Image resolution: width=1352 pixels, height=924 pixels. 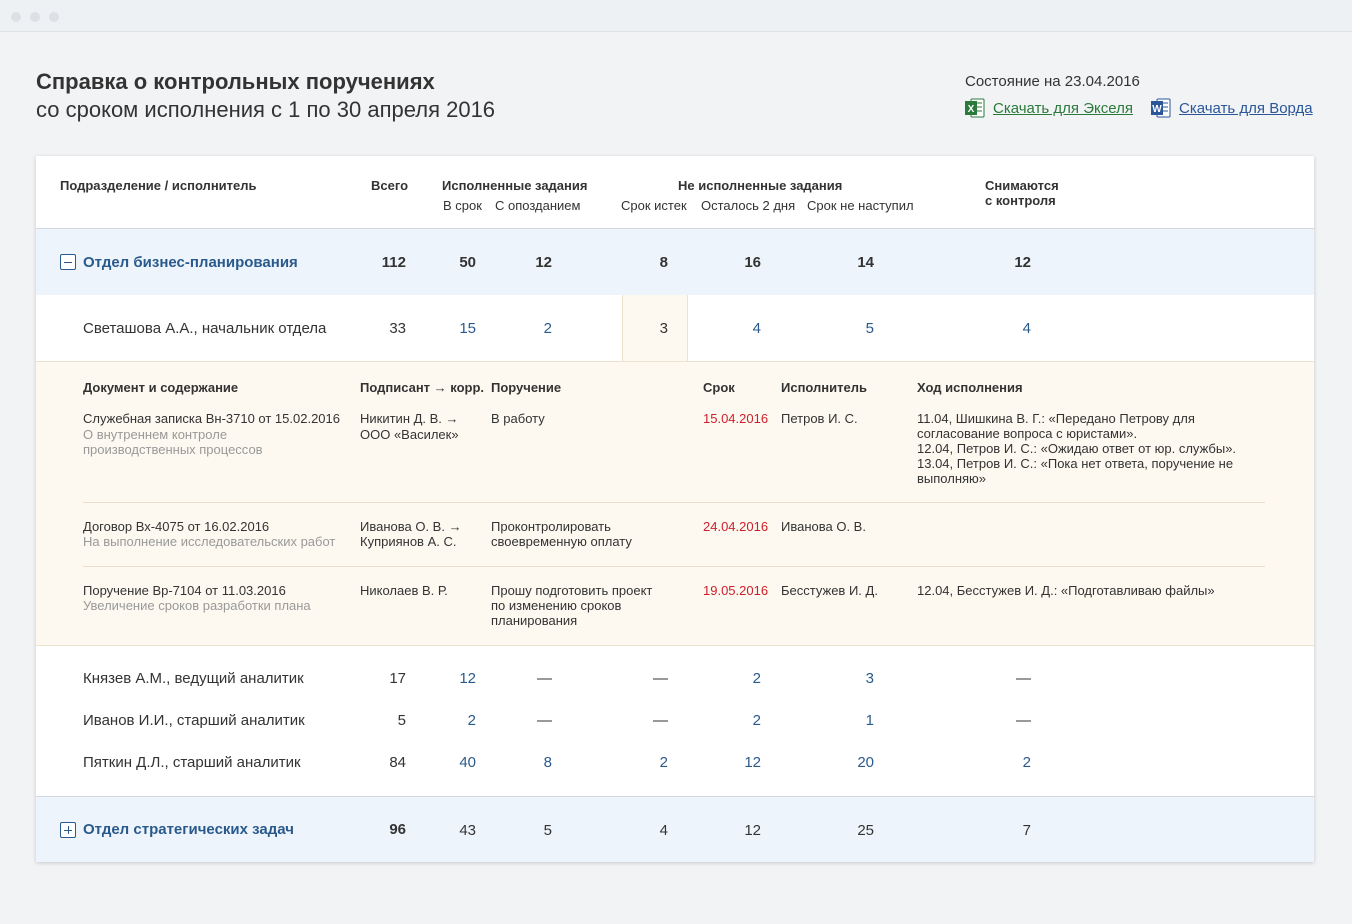 I want to click on executor-name: Иванова О. В., so click(x=823, y=526).